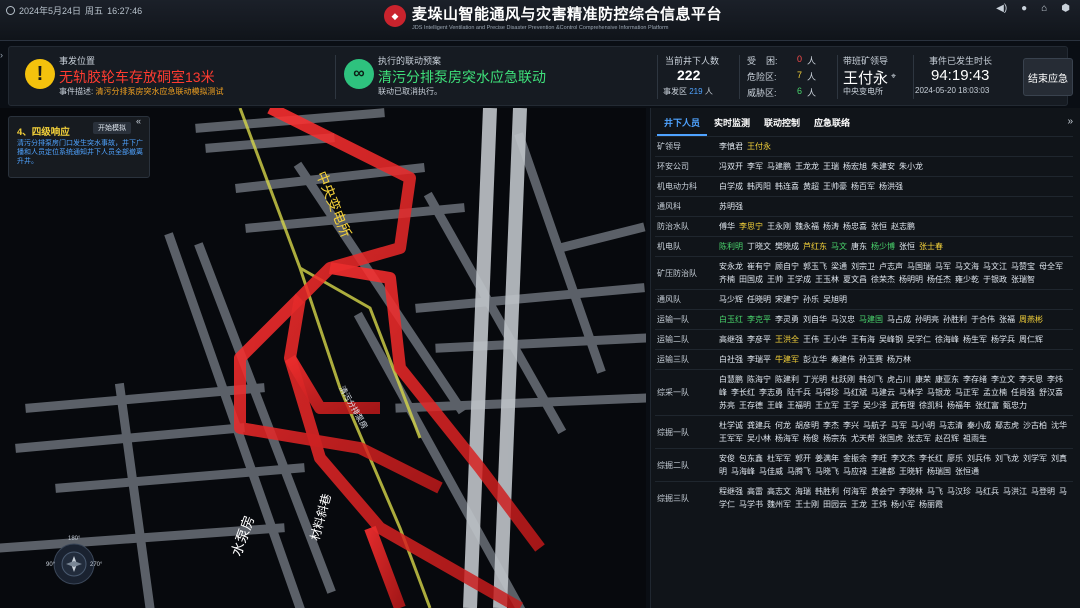  I want to click on person-name: 赵志鹏, so click(903, 226).